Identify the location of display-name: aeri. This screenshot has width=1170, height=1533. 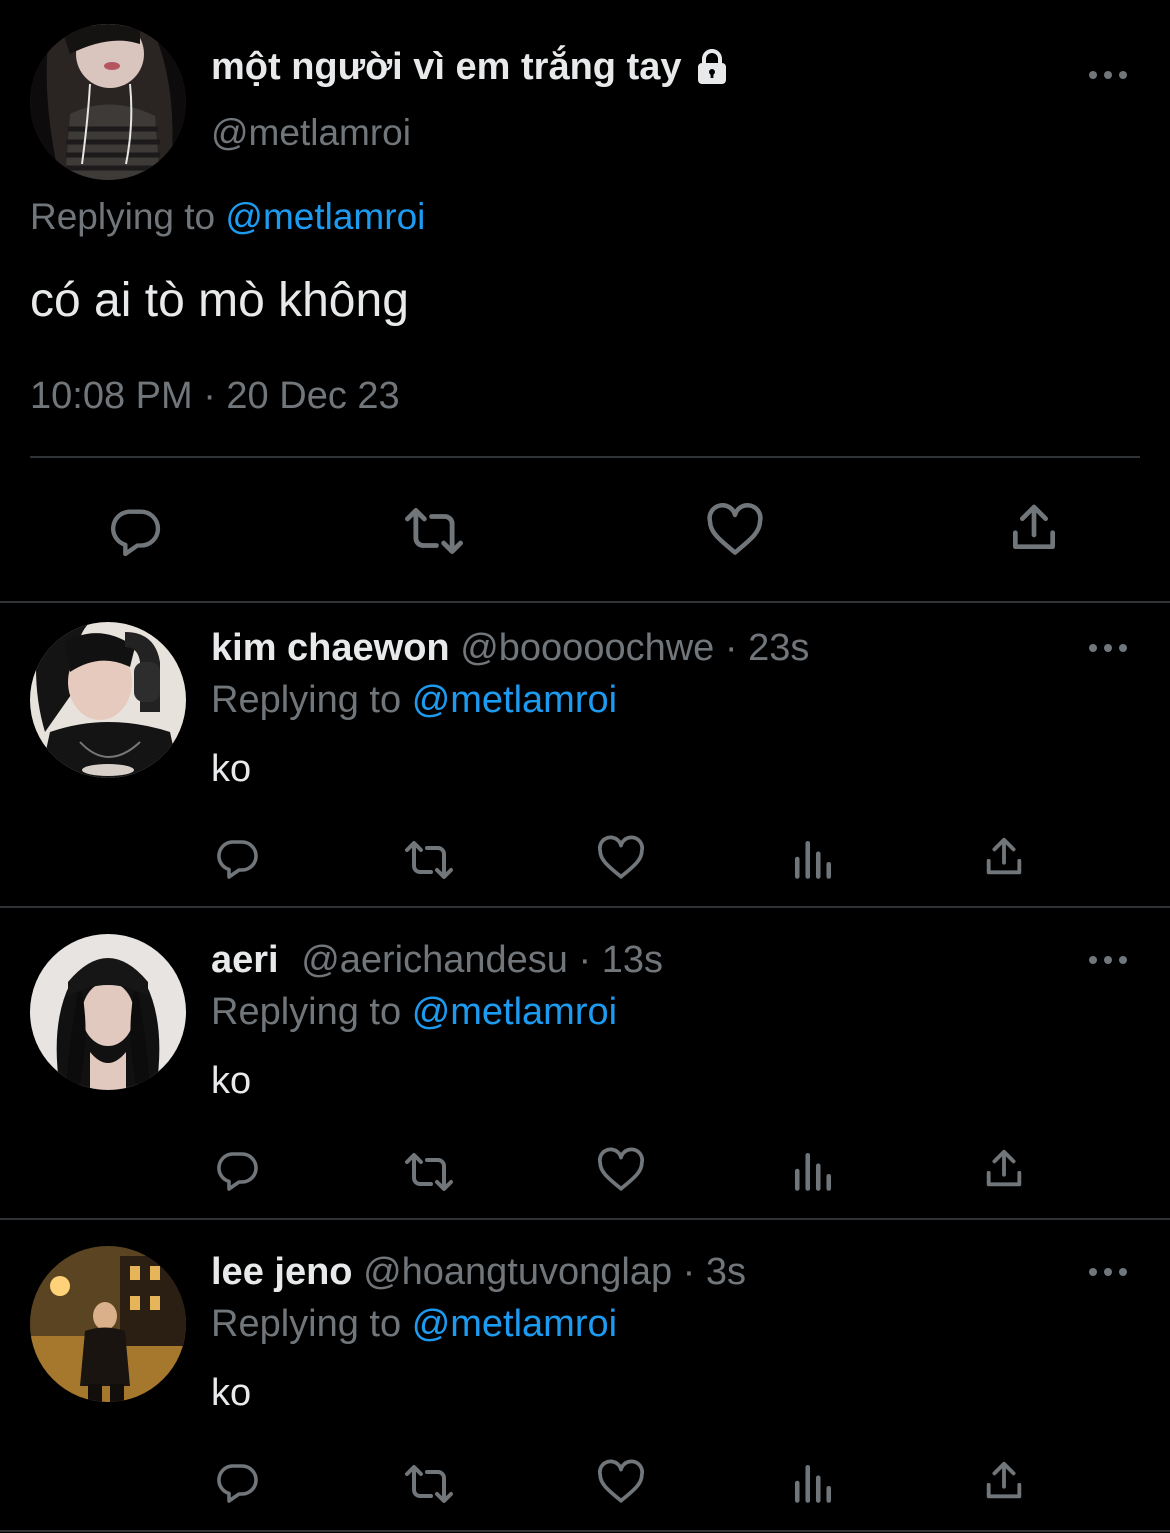
(245, 960).